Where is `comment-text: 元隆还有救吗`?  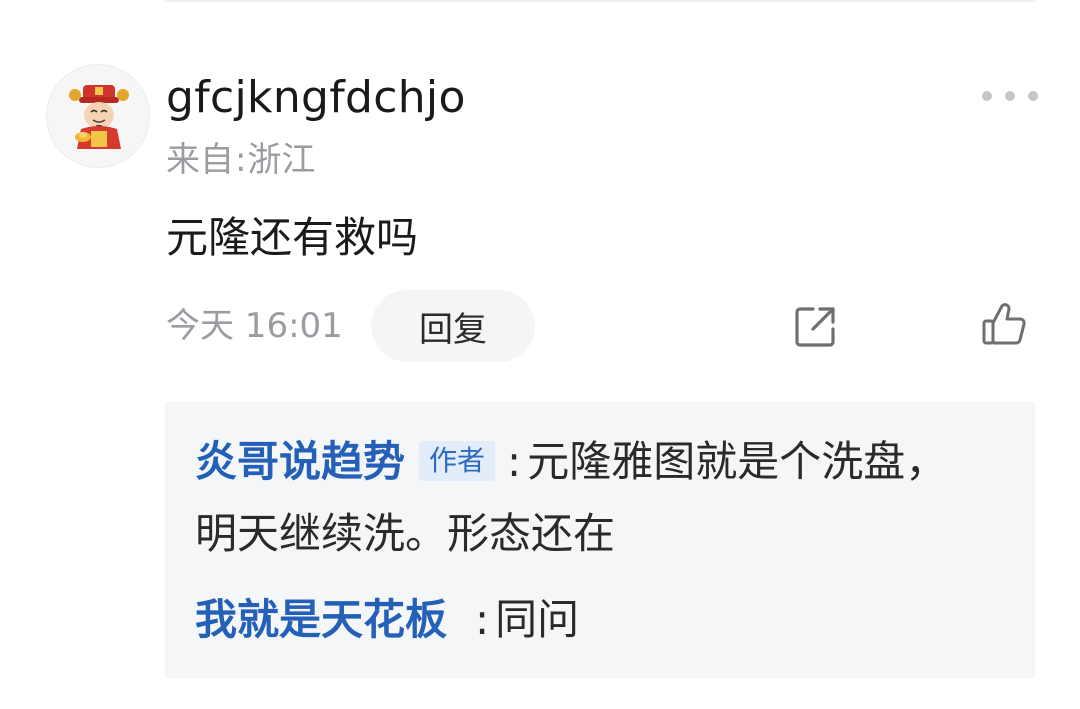
comment-text: 元隆还有救吗 is located at coordinates (292, 237).